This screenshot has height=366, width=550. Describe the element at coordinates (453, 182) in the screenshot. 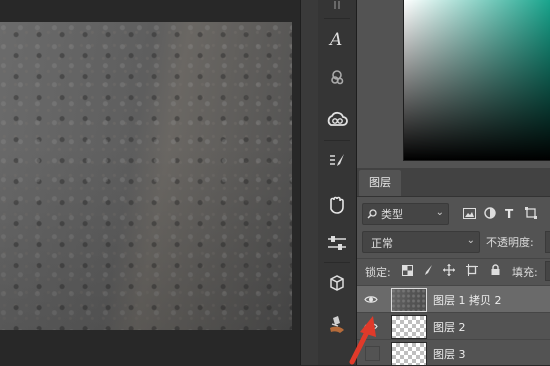

I see `panel-tabbar: 图层` at that location.